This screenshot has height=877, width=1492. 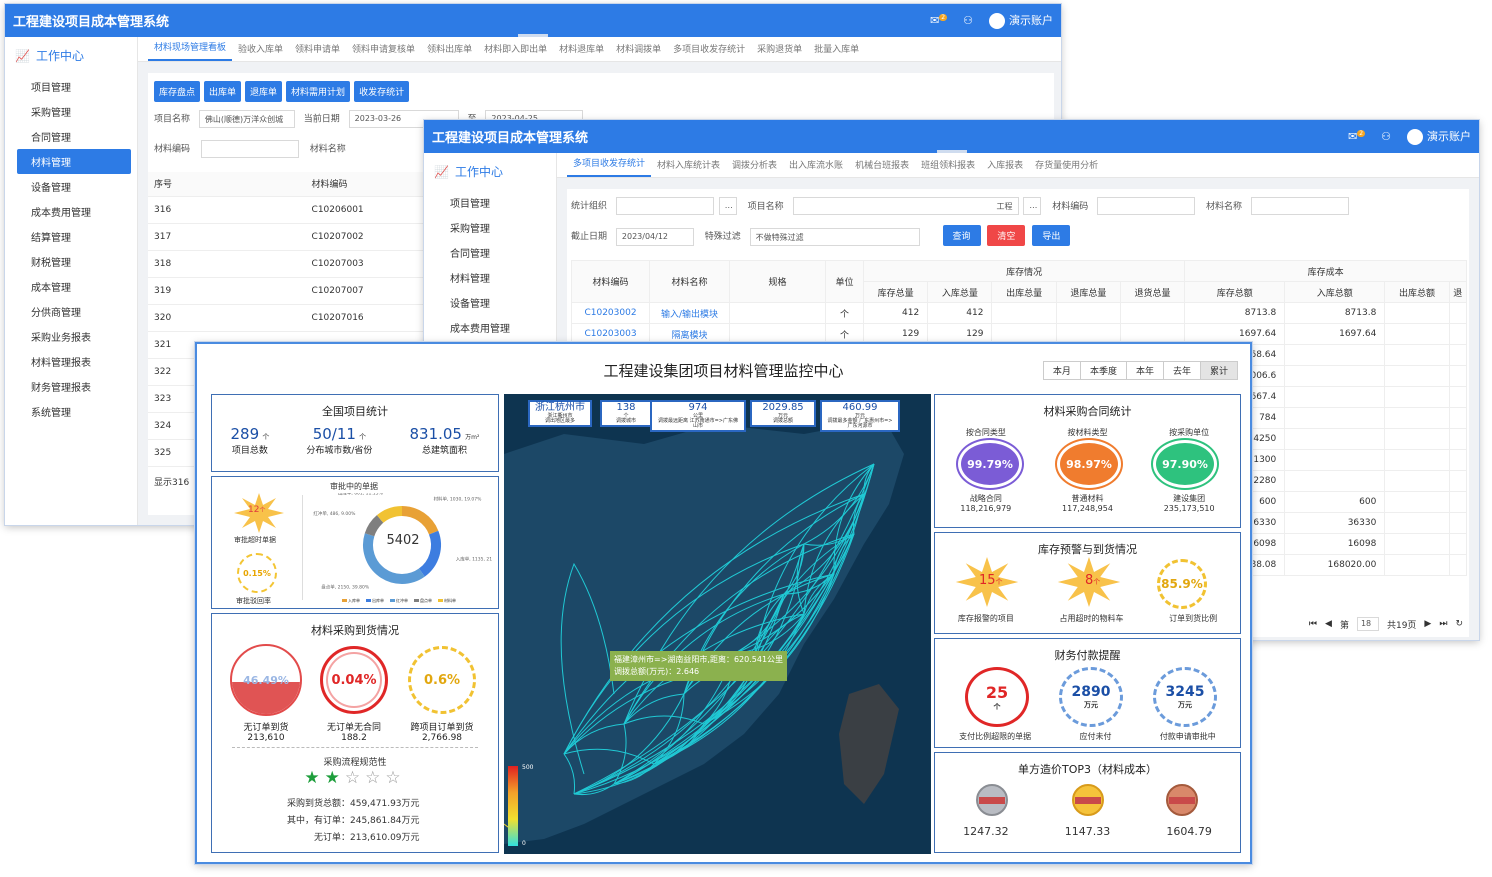 What do you see at coordinates (442, 728) in the screenshot?
I see `cross-project-label: 跨项目订单到货` at bounding box center [442, 728].